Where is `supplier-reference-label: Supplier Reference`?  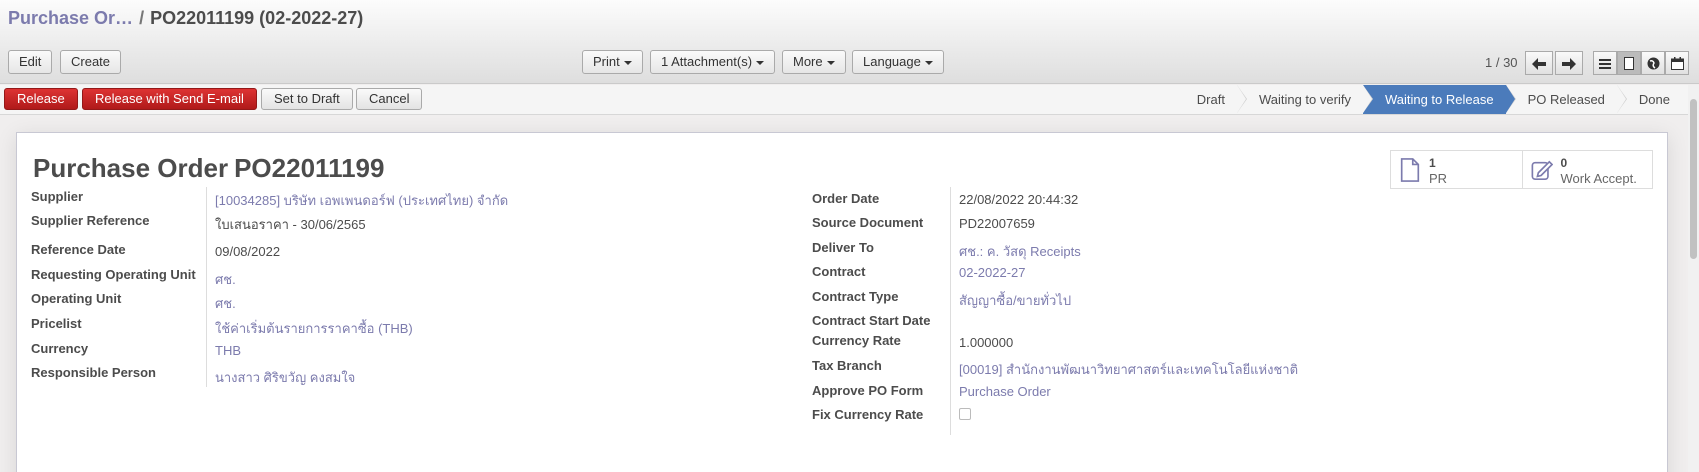
supplier-reference-label: Supplier Reference is located at coordinates (90, 220).